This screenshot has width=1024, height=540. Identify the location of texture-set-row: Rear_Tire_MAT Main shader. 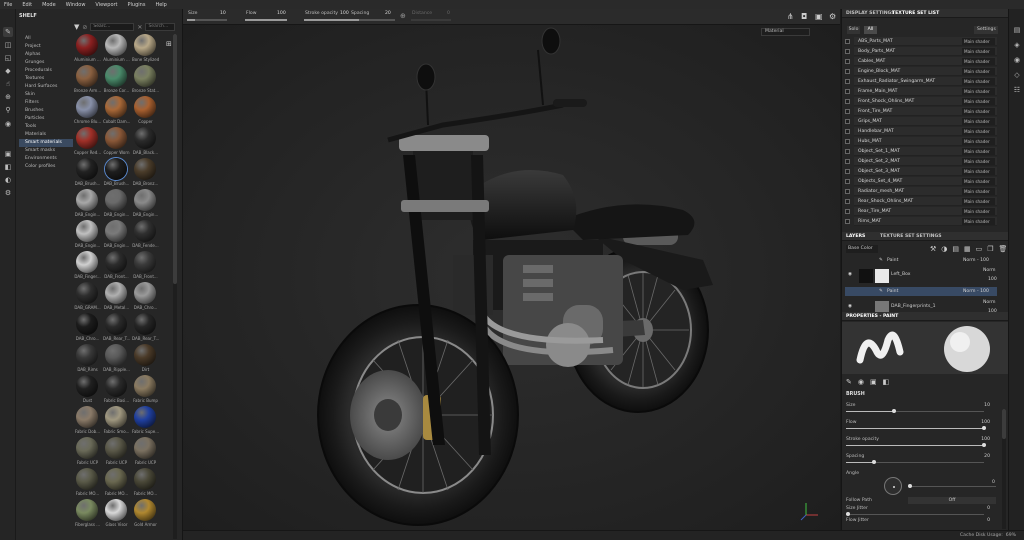
(921, 211).